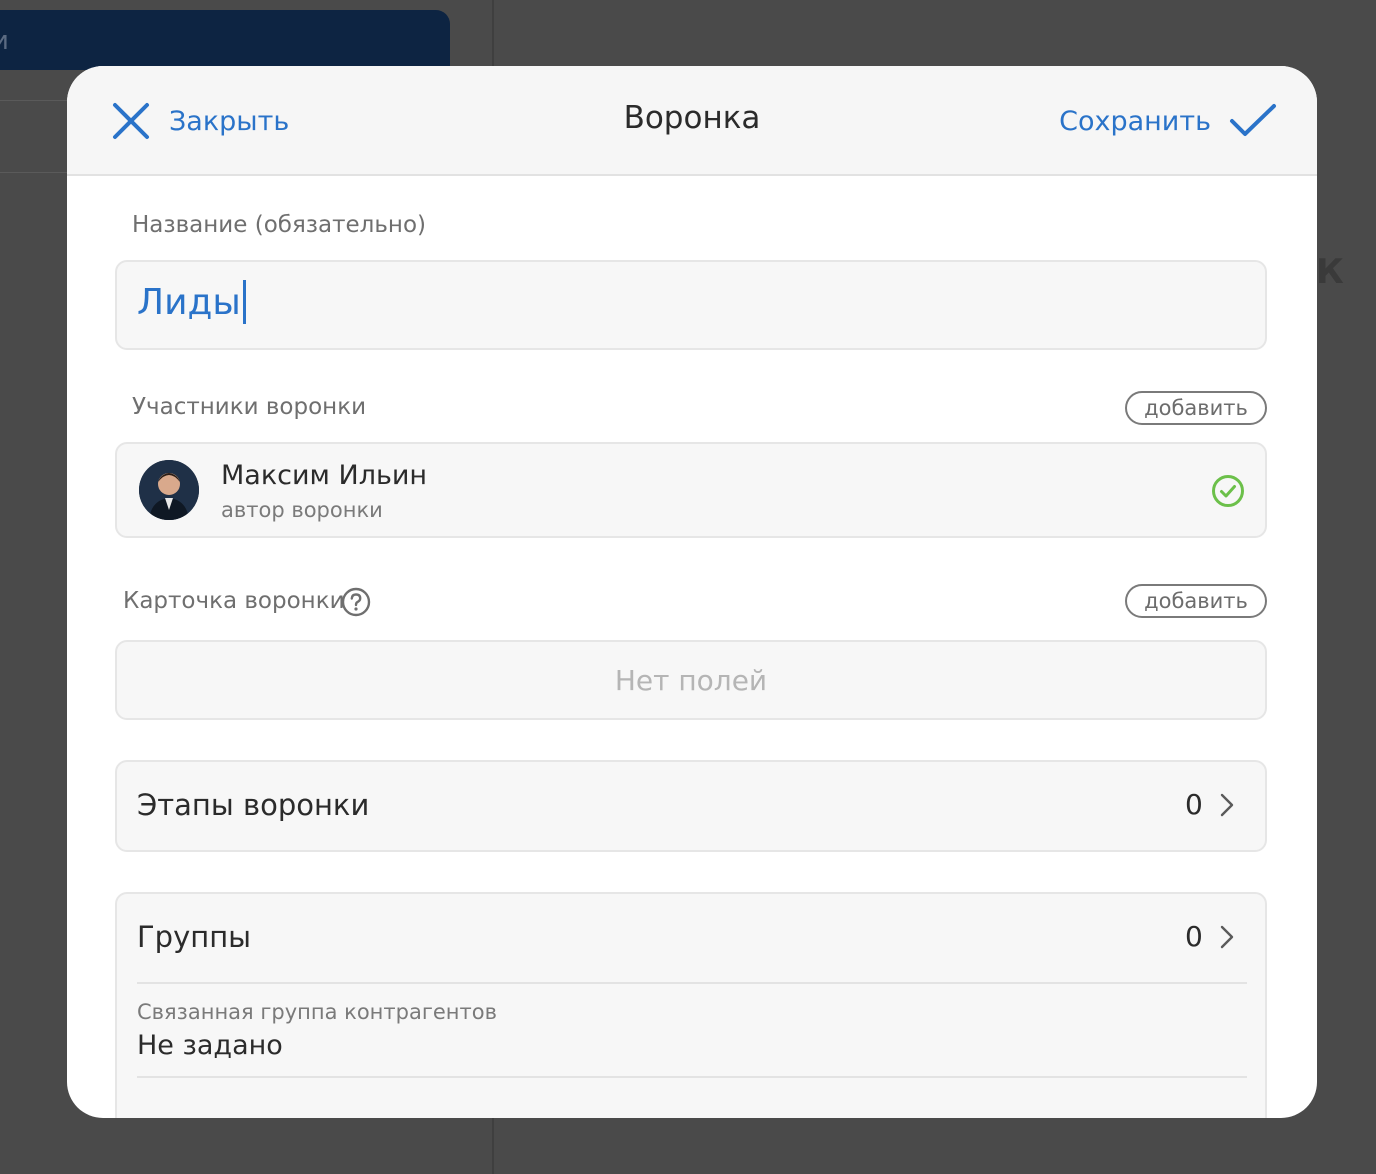 The height and width of the screenshot is (1174, 1376). Describe the element at coordinates (691, 939) in the screenshot. I see `groups-row: Группы 0` at that location.